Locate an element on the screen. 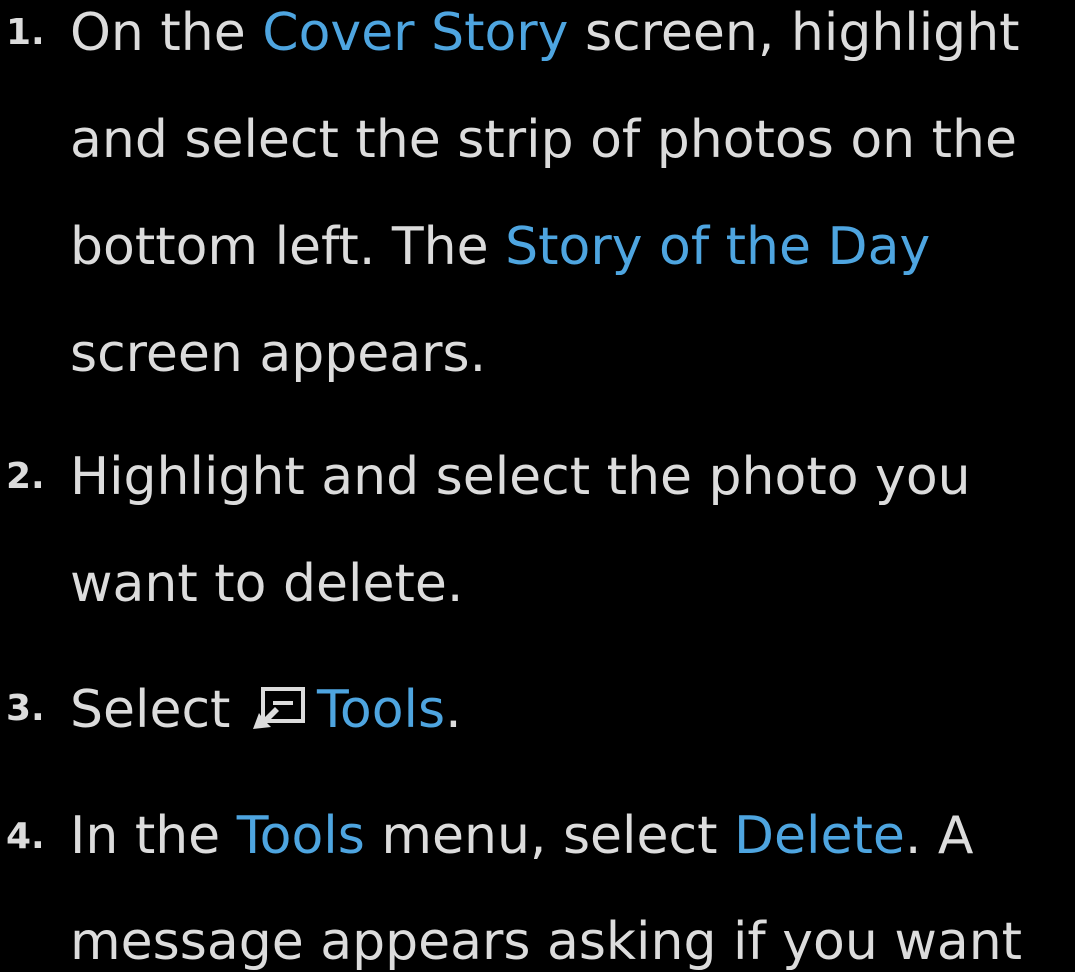  text: bottom left. The is located at coordinates (288, 247).